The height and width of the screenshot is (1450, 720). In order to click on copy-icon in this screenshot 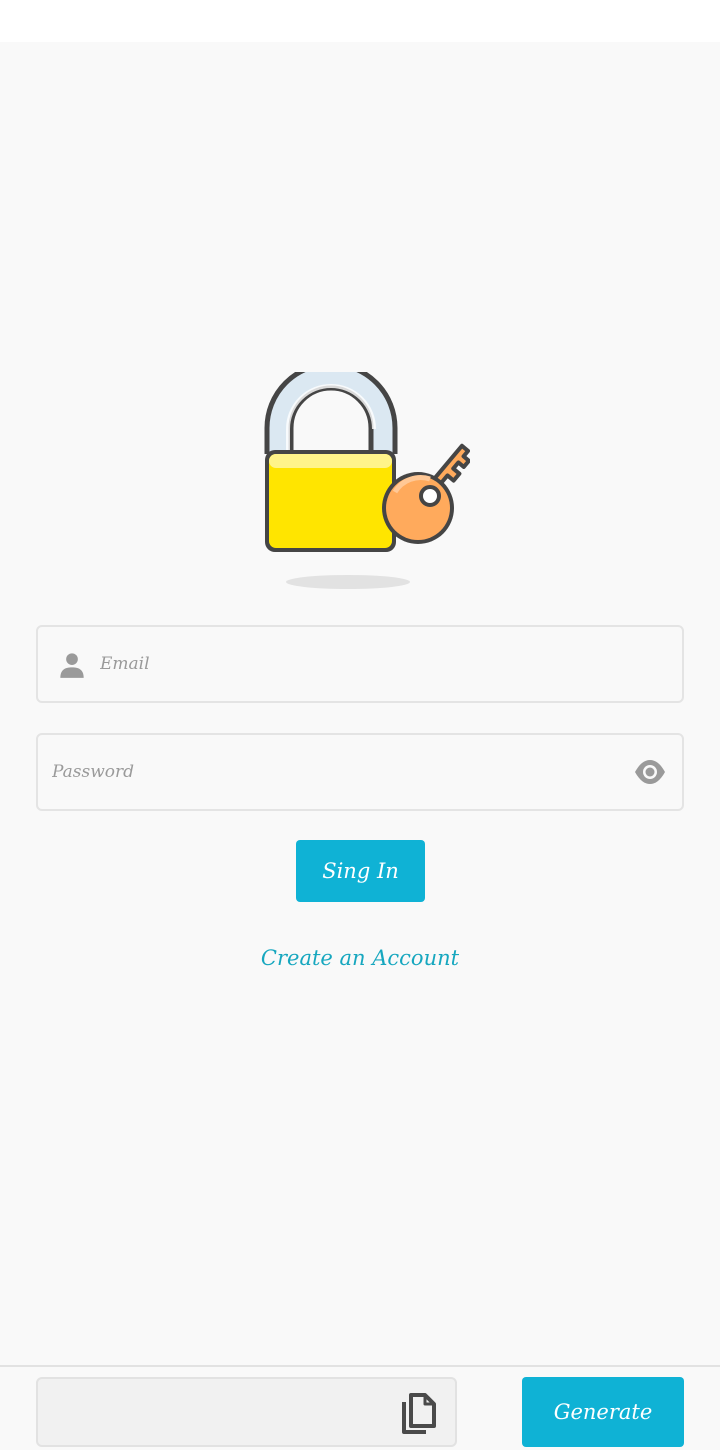, I will do `click(418, 1414)`.